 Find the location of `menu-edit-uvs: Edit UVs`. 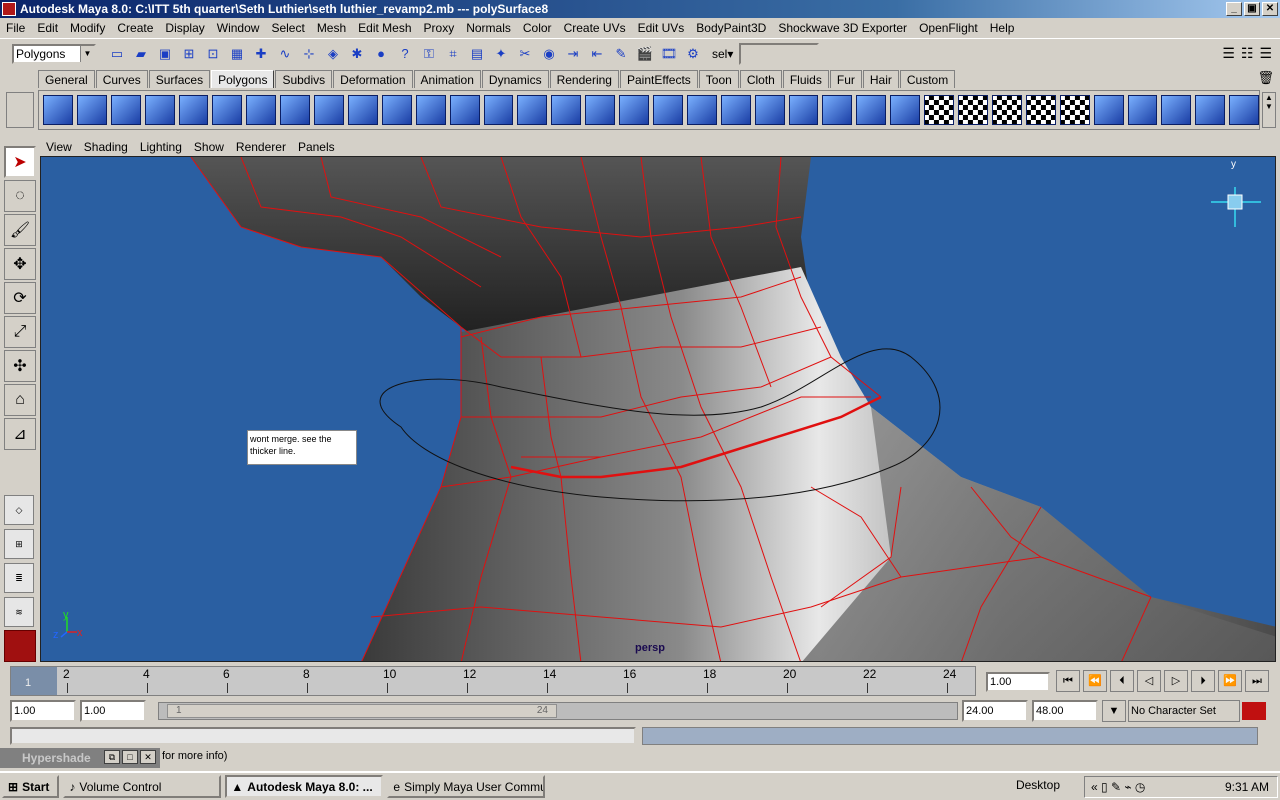

menu-edit-uvs: Edit UVs is located at coordinates (661, 28).